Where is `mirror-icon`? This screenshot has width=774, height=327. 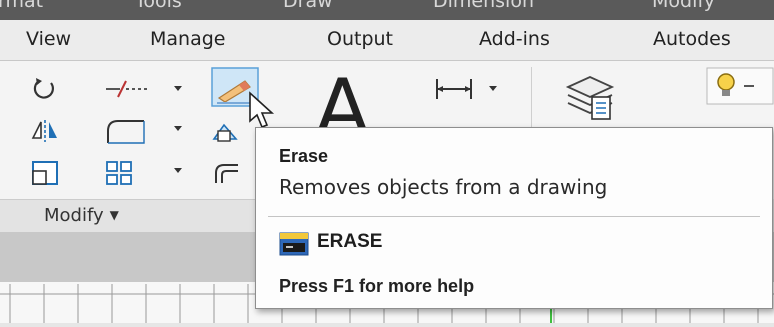 mirror-icon is located at coordinates (45, 130).